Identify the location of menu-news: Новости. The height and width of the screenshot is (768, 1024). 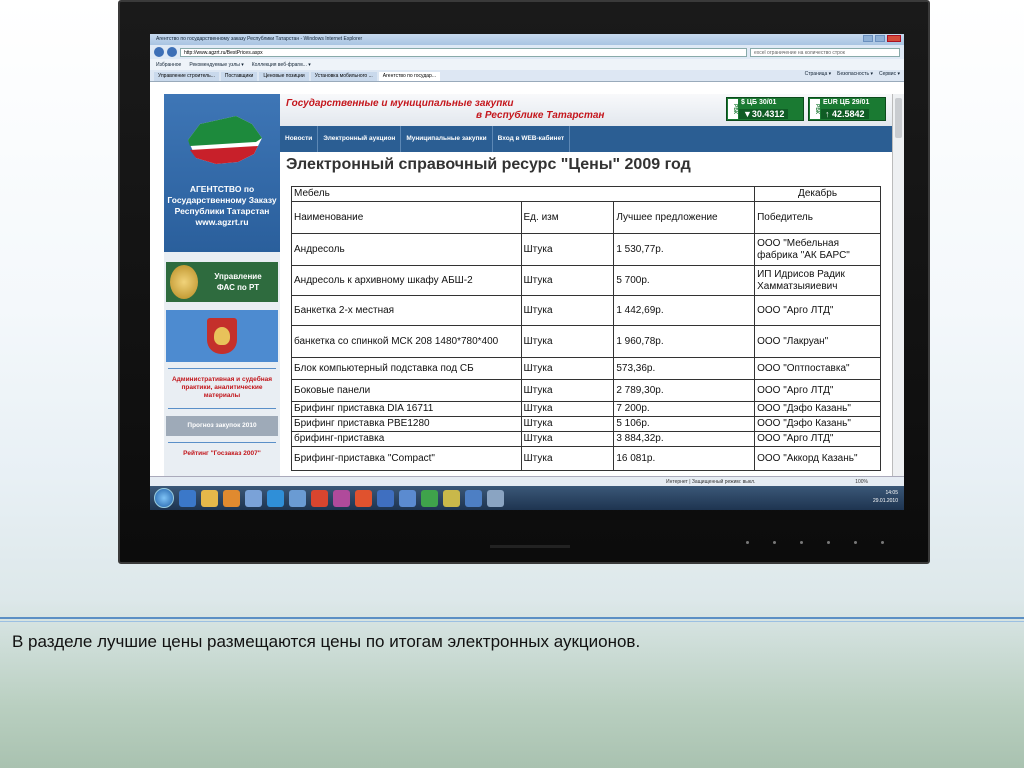
(299, 139).